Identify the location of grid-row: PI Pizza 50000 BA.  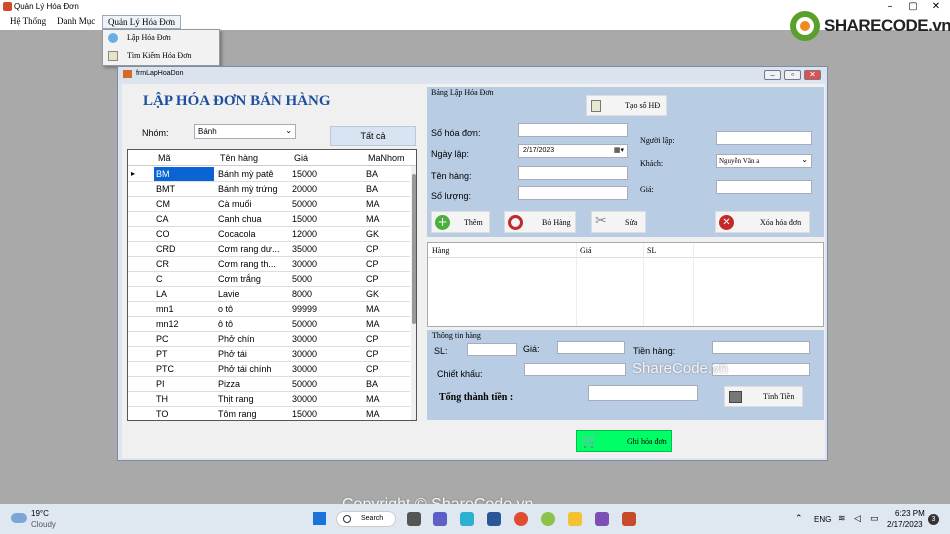
(269, 384).